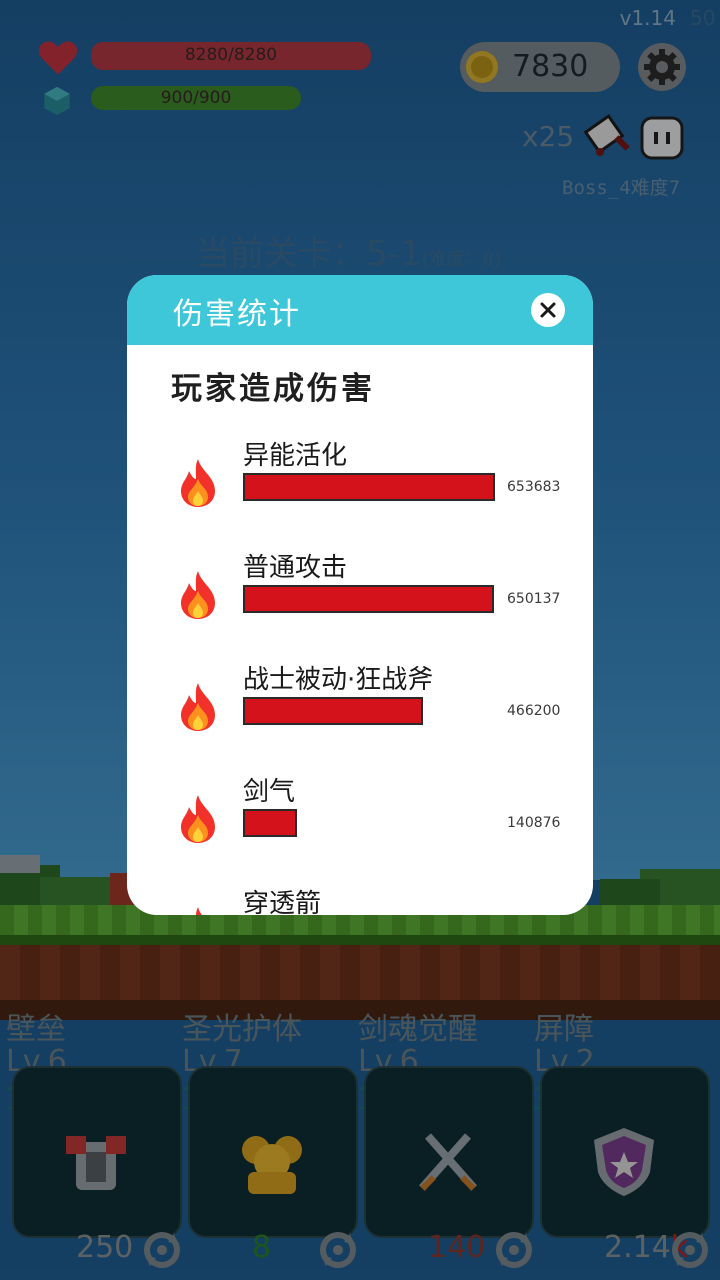  I want to click on damage-source-name: 普通攻击, so click(295, 568).